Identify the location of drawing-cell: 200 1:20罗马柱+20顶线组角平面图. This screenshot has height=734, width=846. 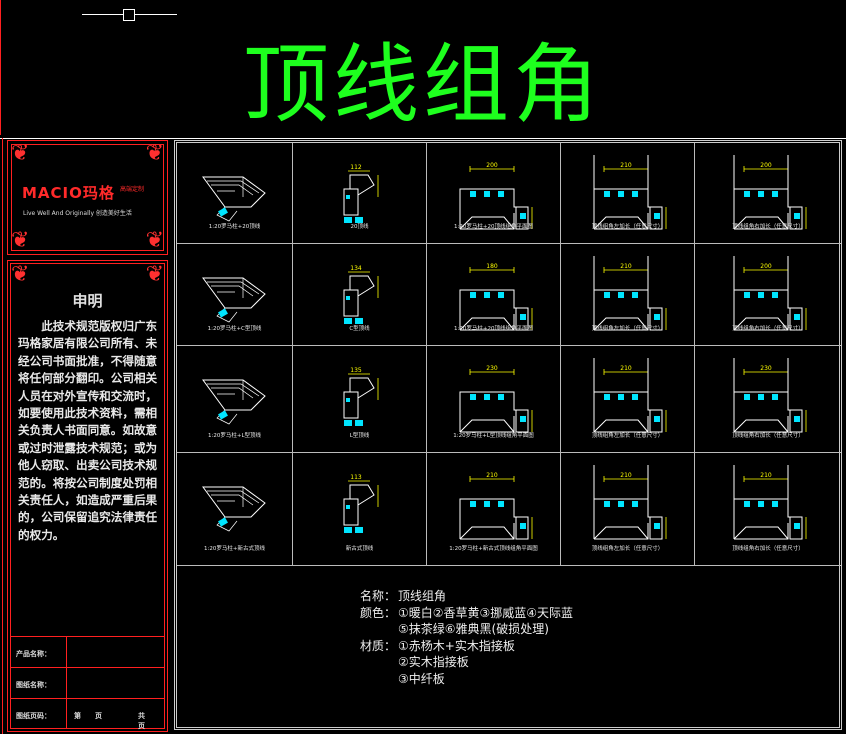
(494, 193).